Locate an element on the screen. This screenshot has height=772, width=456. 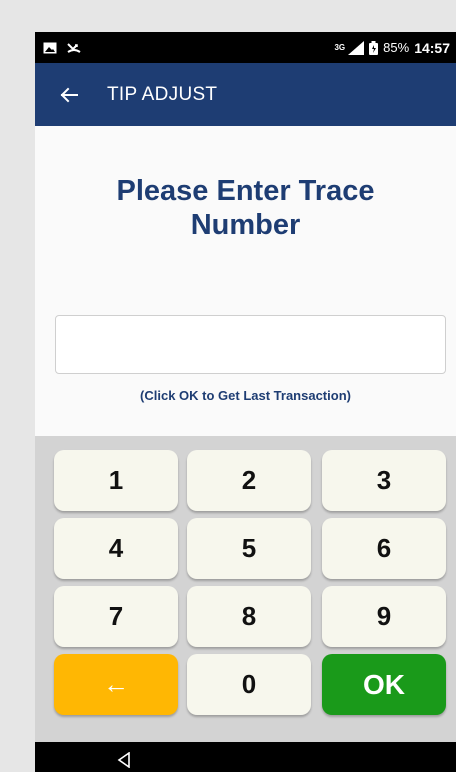
key-9: 9 is located at coordinates (384, 616).